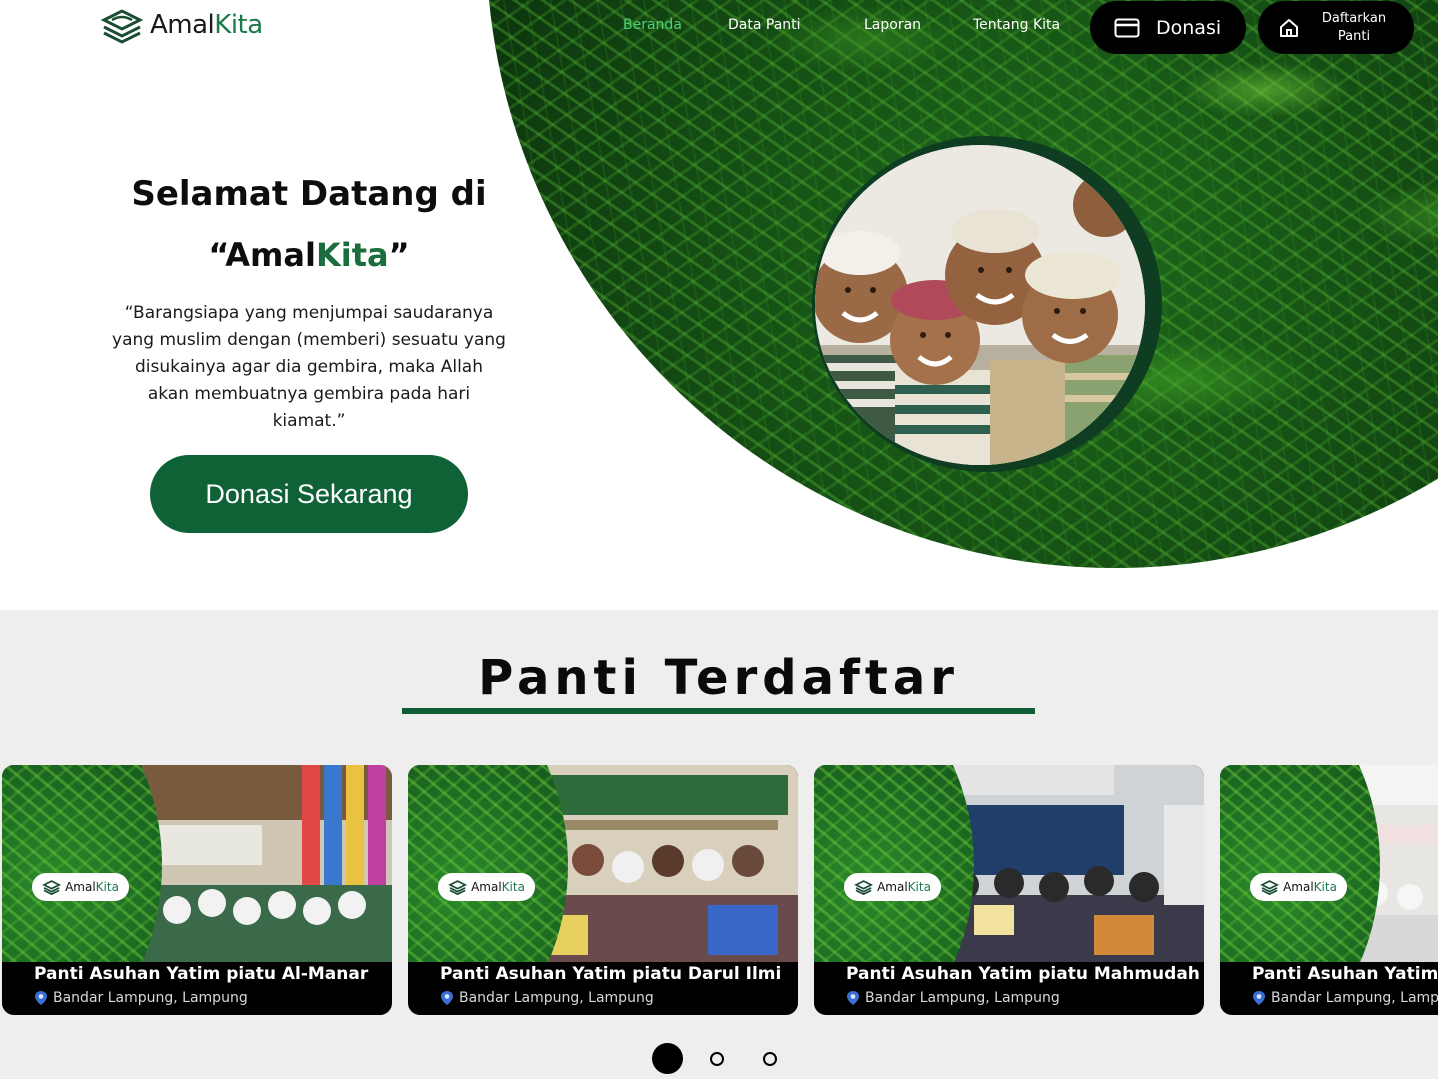 The width and height of the screenshot is (1438, 1079). What do you see at coordinates (309, 194) in the screenshot?
I see `hero-title-line1: Selamat Datang di` at bounding box center [309, 194].